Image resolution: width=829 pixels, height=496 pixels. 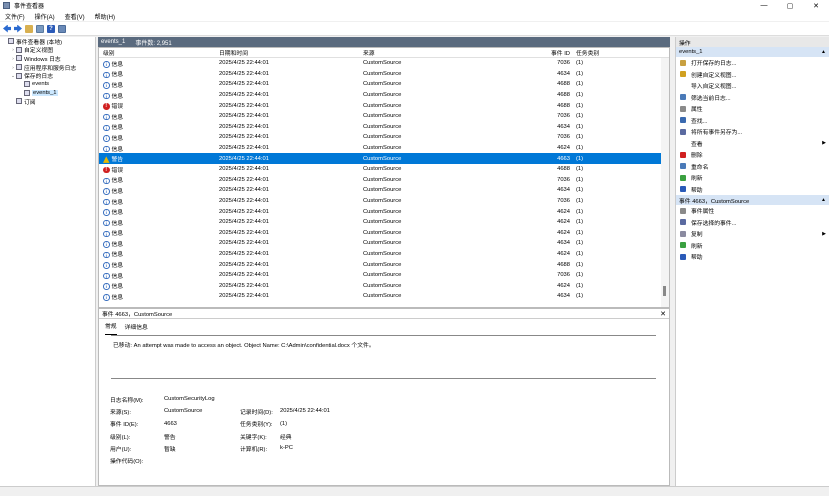 I want to click on action-label: 事件属性, so click(x=703, y=212).